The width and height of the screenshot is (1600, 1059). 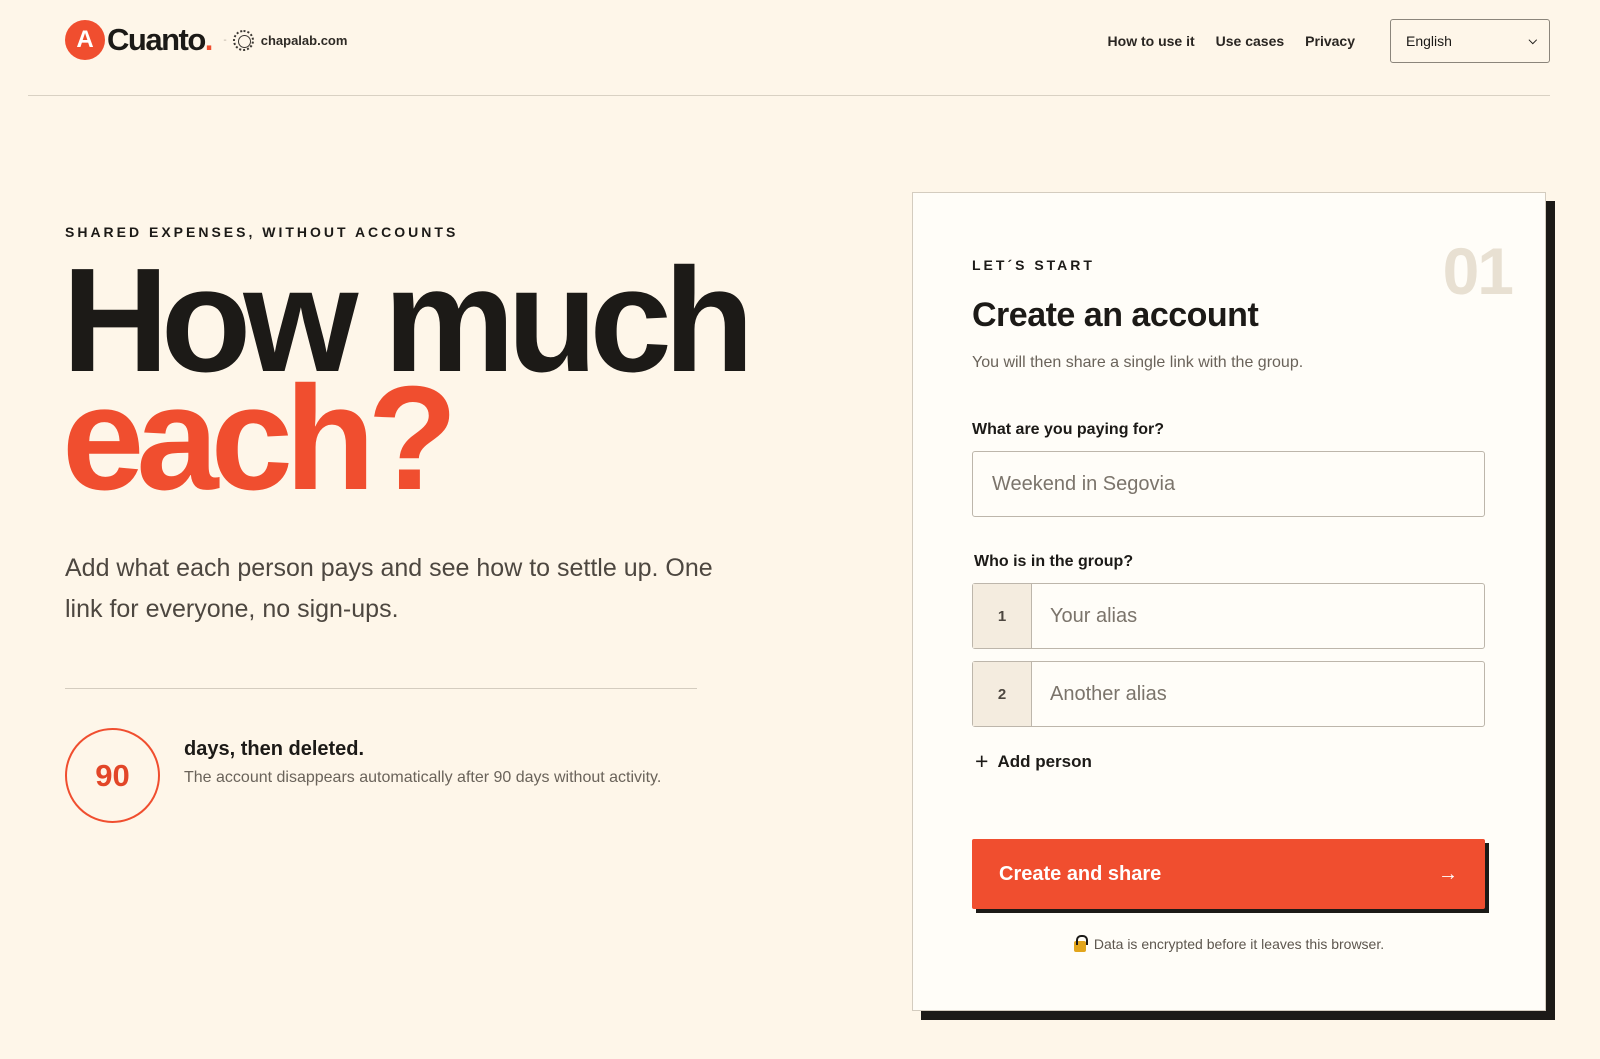 What do you see at coordinates (1068, 429) in the screenshot?
I see `paying-for-label: What are you paying for?` at bounding box center [1068, 429].